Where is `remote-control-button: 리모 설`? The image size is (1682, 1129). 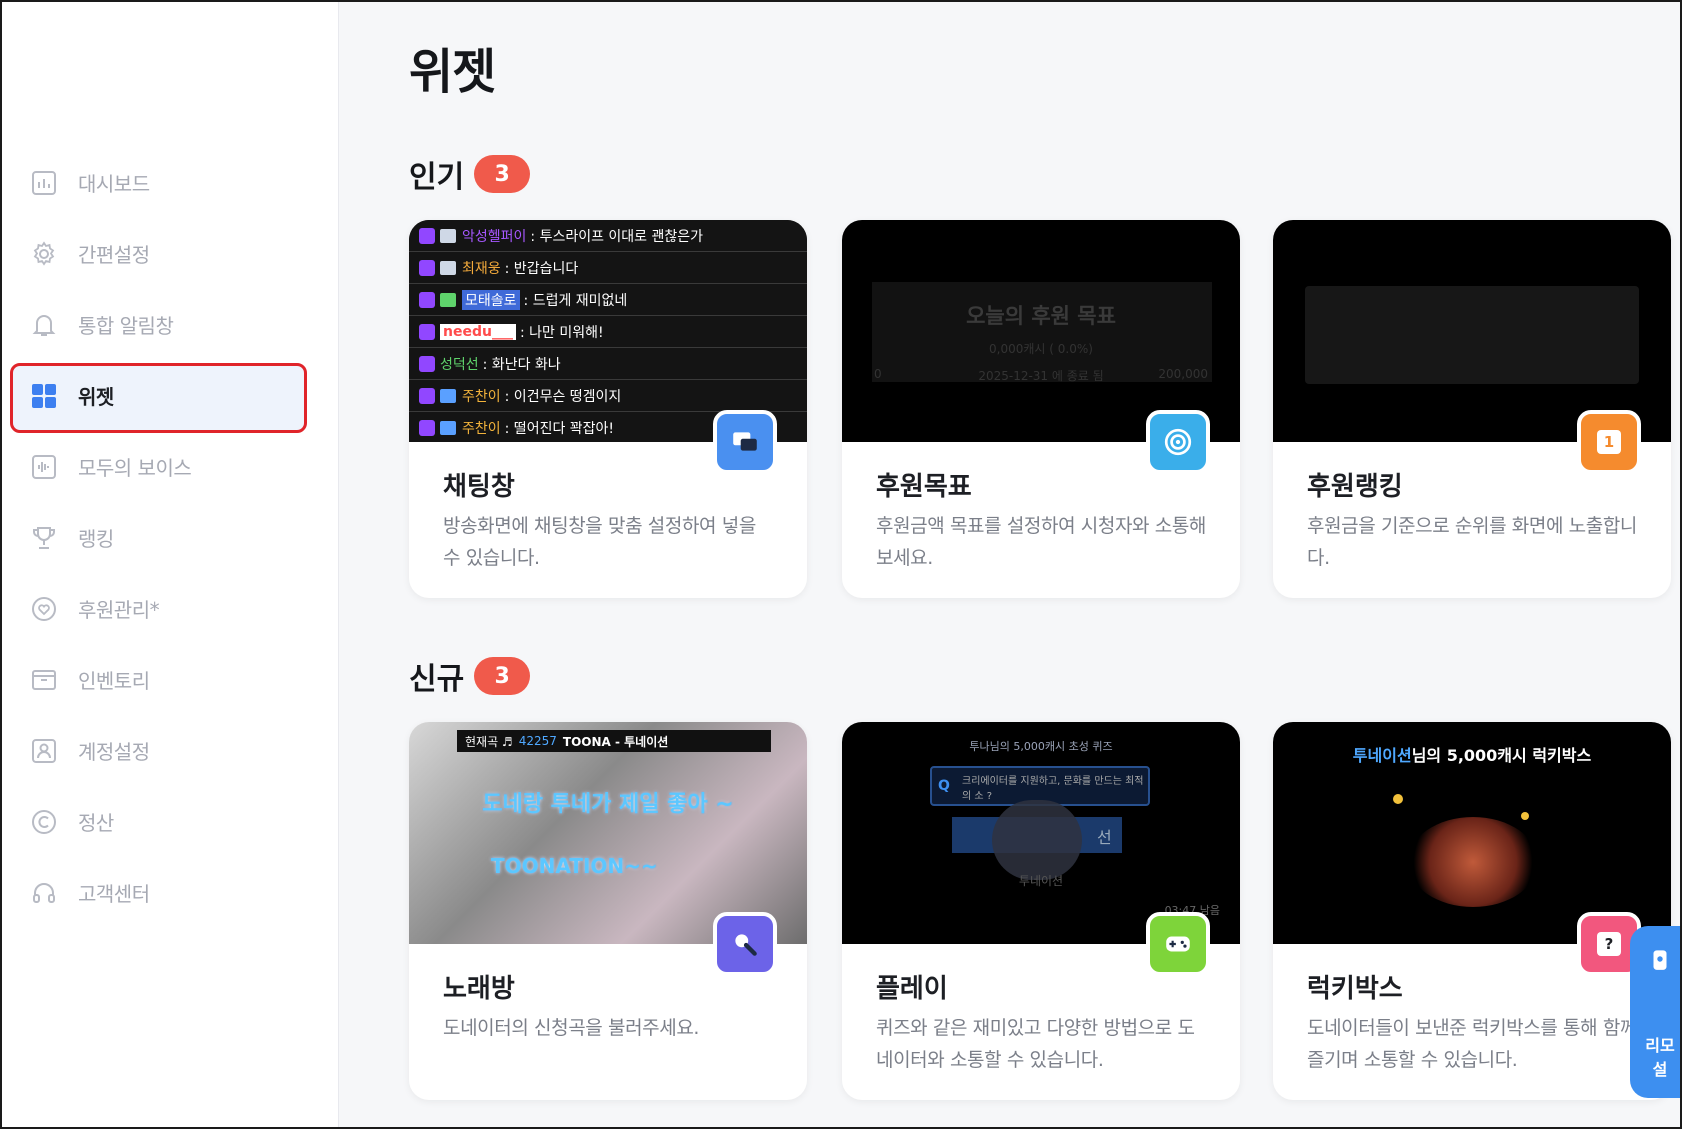 remote-control-button: 리모 설 is located at coordinates (1655, 1012).